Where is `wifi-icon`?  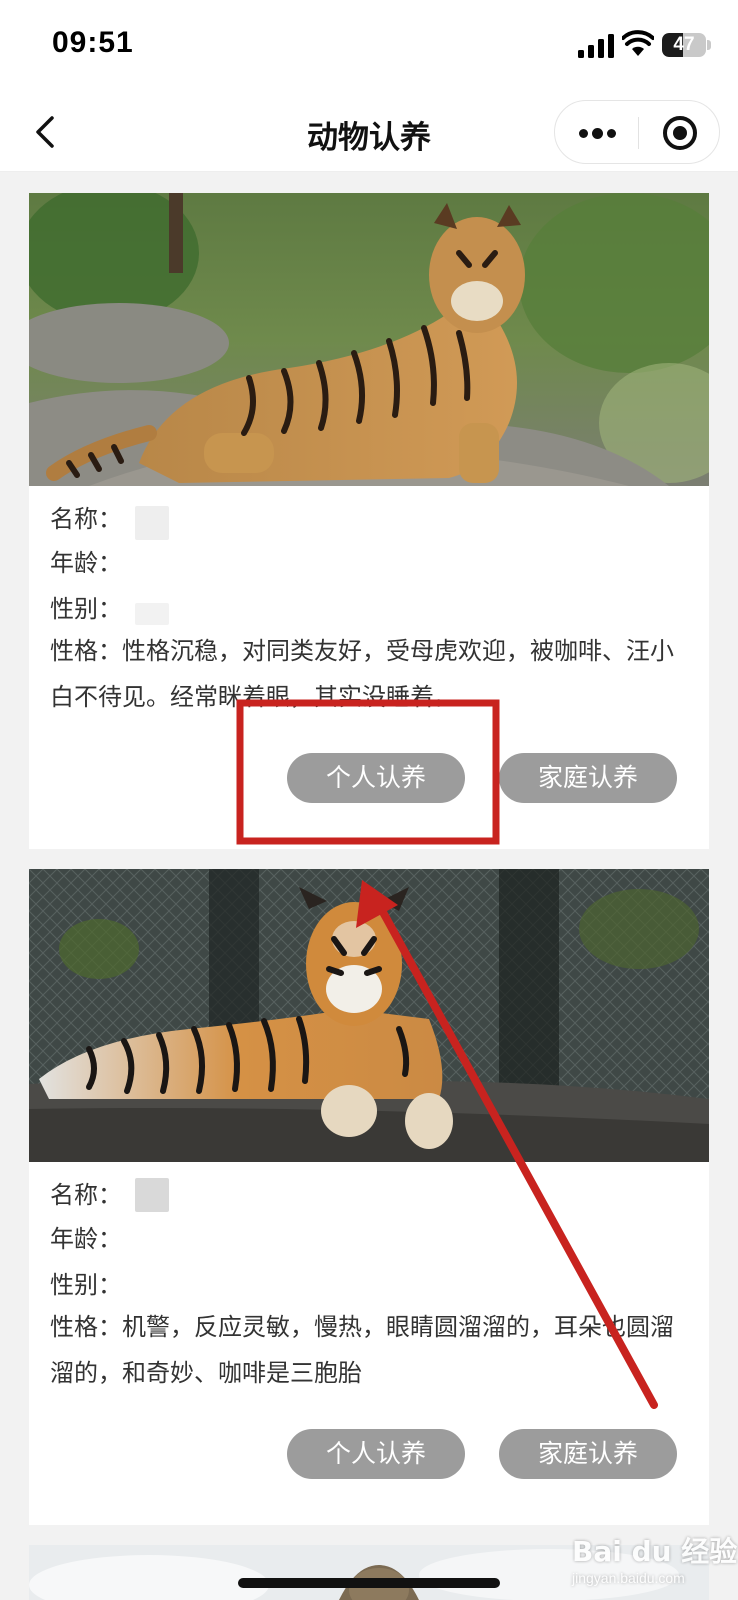
wifi-icon is located at coordinates (638, 43).